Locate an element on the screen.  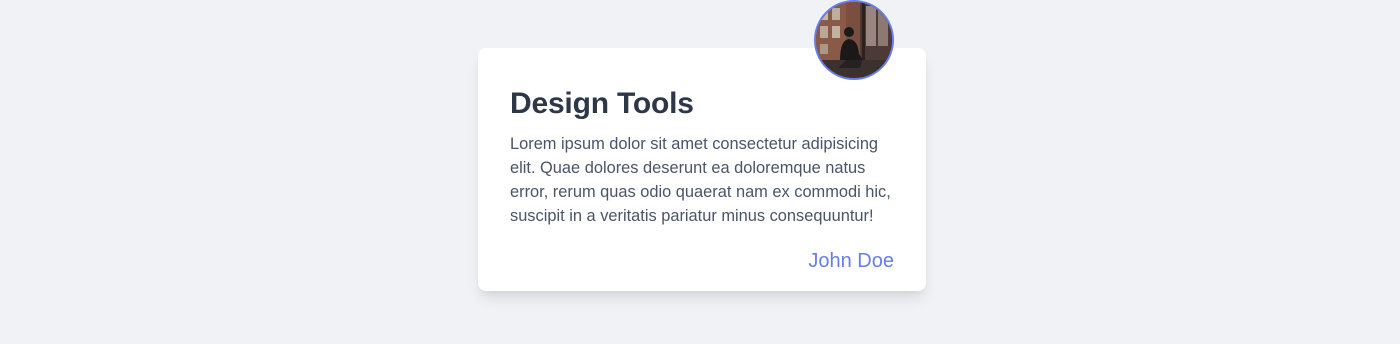
card-title: Design Tools is located at coordinates (602, 103).